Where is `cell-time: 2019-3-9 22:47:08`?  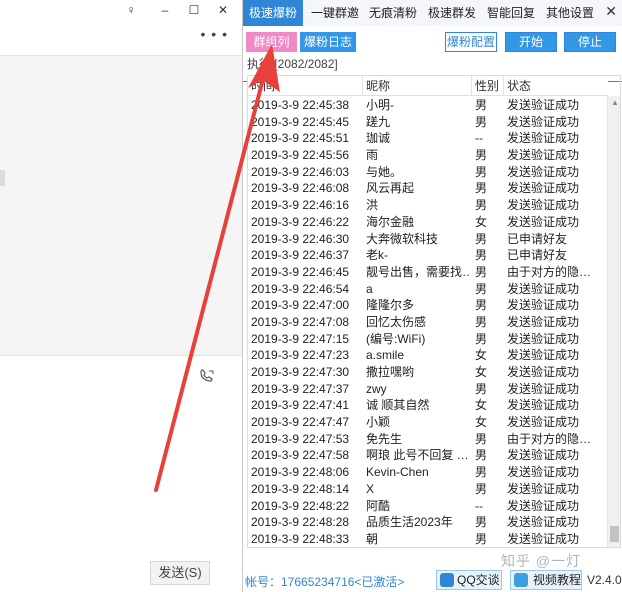 cell-time: 2019-3-9 22:47:08 is located at coordinates (300, 321).